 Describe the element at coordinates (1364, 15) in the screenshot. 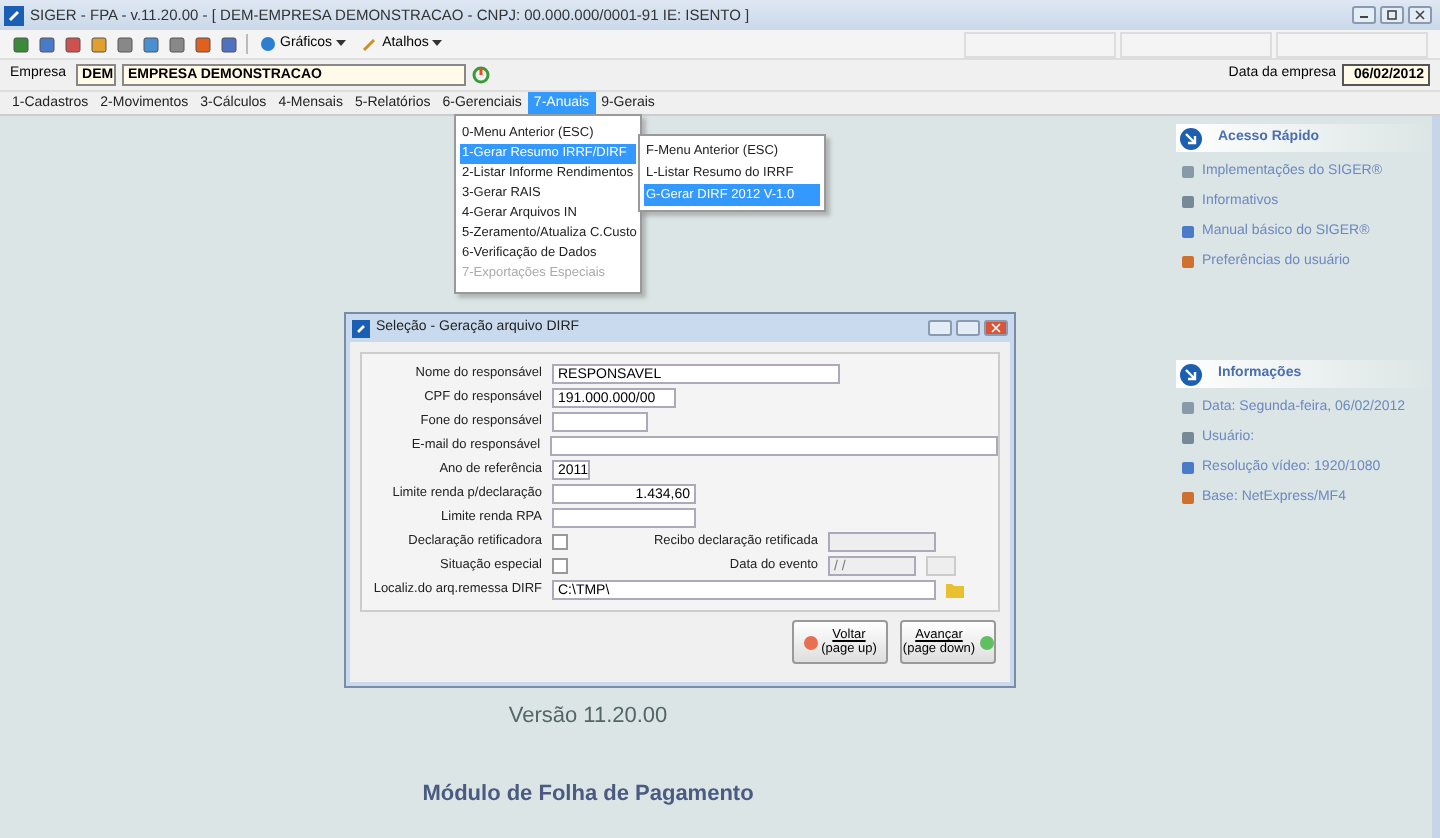

I see `minimize-icon` at that location.